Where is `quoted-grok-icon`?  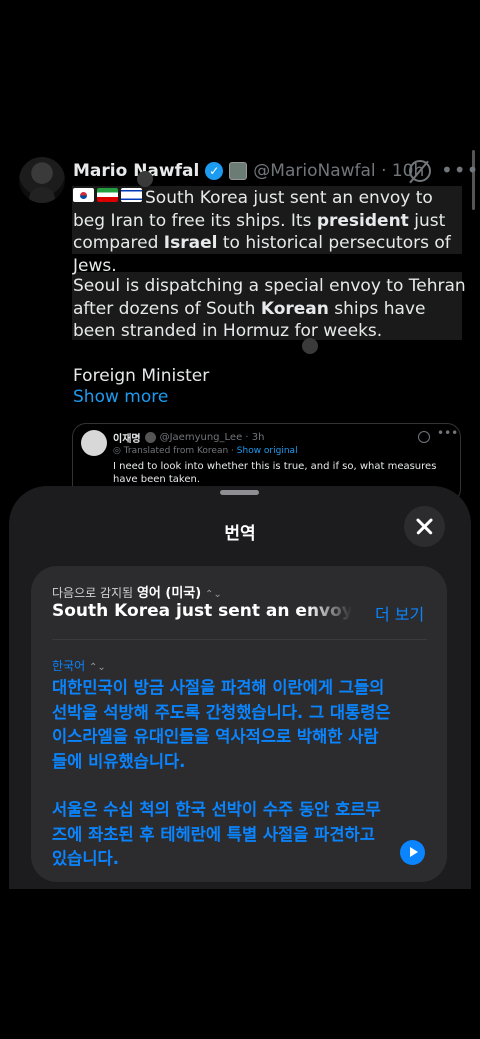 quoted-grok-icon is located at coordinates (424, 437).